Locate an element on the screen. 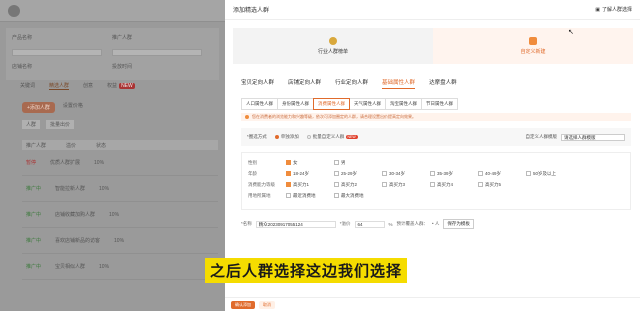 This screenshot has height=311, width=640. checkbox-option: 40-49岁 is located at coordinates (502, 174).